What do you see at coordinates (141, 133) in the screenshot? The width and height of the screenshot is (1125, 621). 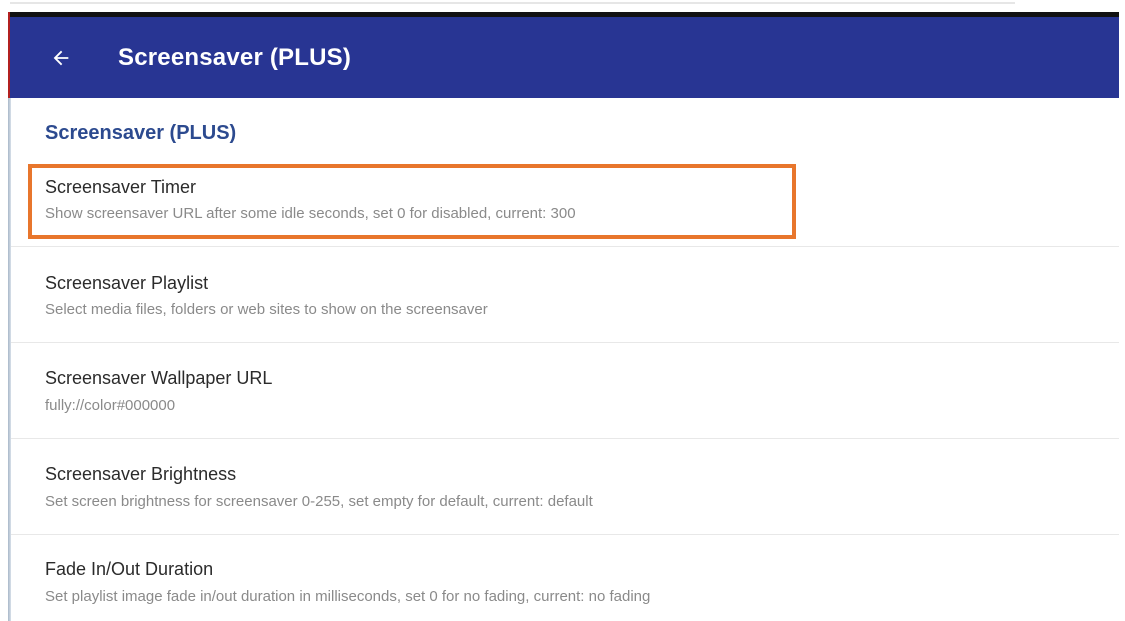 I see `section-header: Screensaver (PLUS)` at bounding box center [141, 133].